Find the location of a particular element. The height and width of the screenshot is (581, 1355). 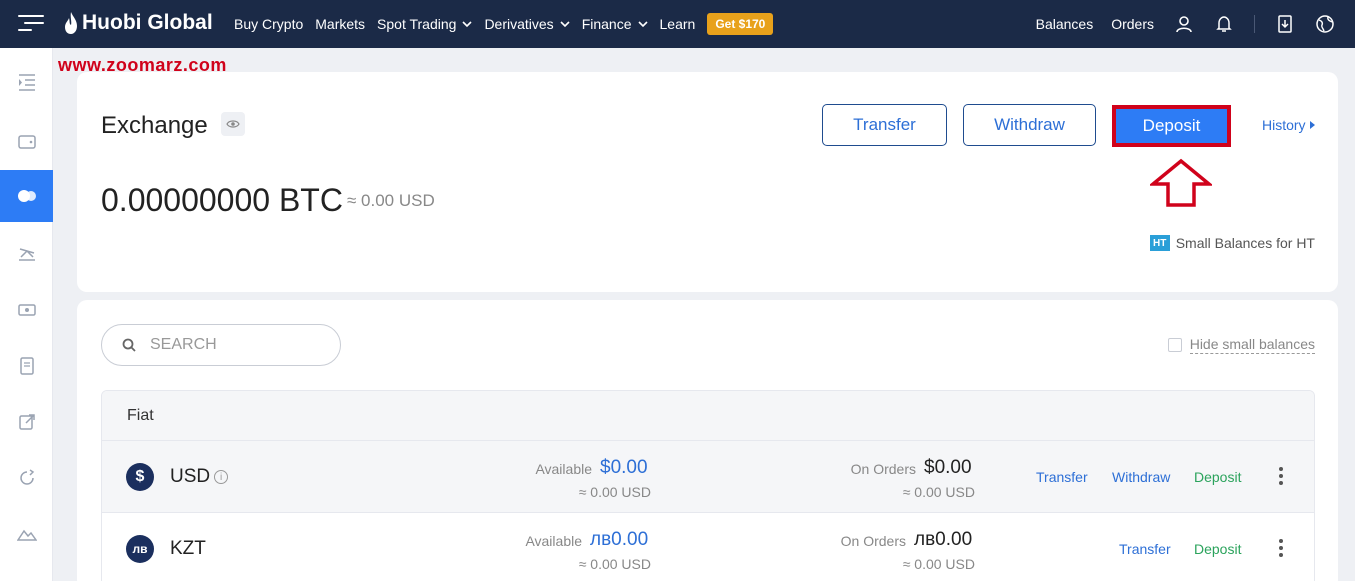

toggle-visibility-button is located at coordinates (233, 124).